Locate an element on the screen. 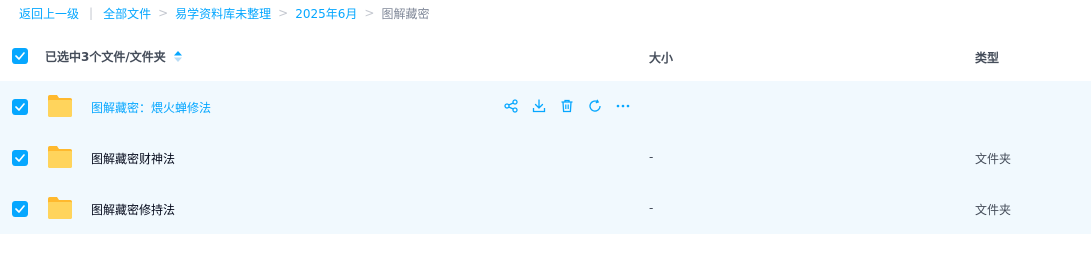 Image resolution: width=1091 pixels, height=265 pixels. row-actions is located at coordinates (573, 106).